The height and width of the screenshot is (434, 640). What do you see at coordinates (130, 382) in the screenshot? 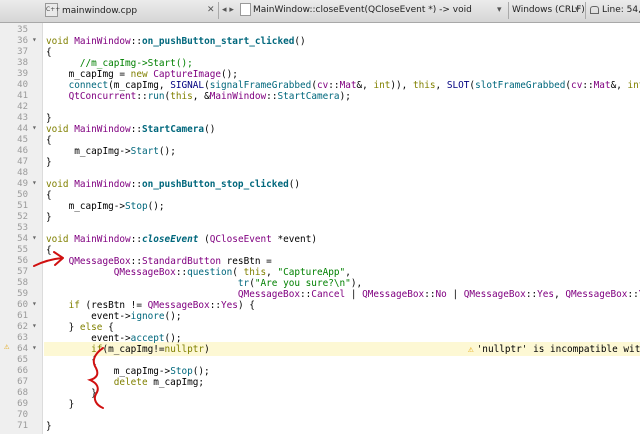
I see `code-token: delete` at bounding box center [130, 382].